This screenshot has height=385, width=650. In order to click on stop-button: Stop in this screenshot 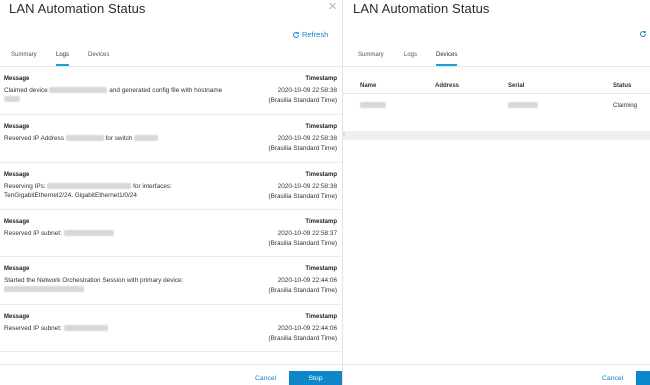, I will do `click(315, 378)`.